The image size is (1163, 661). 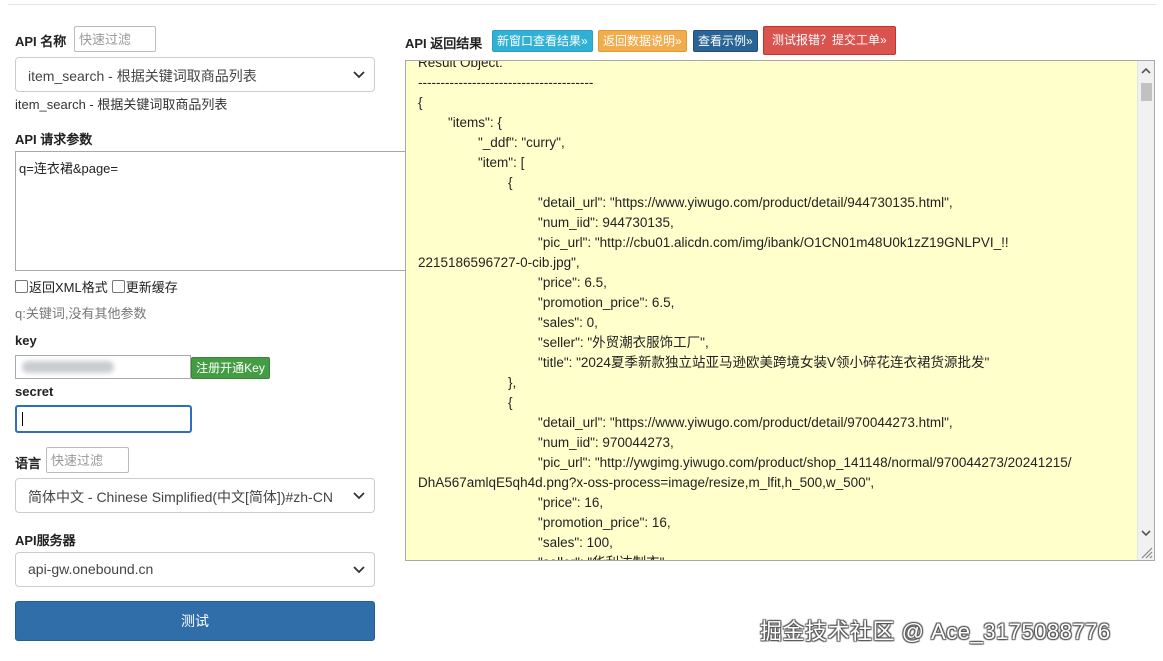 I want to click on result-line: "seller": "华利达制衣",, so click(x=779, y=556).